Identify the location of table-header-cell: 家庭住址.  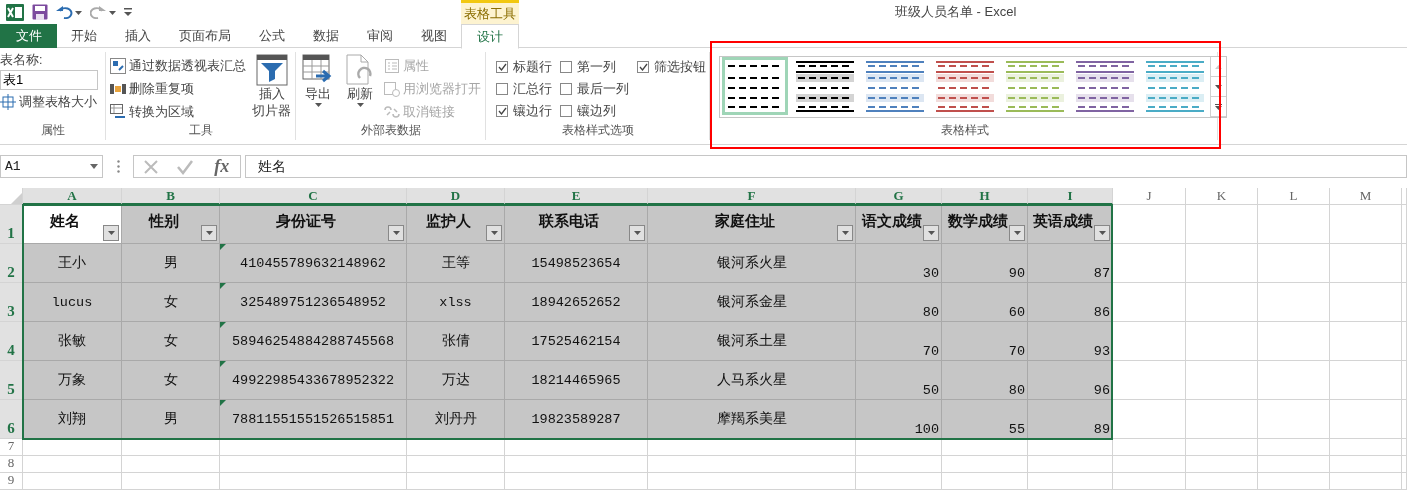
(752, 224).